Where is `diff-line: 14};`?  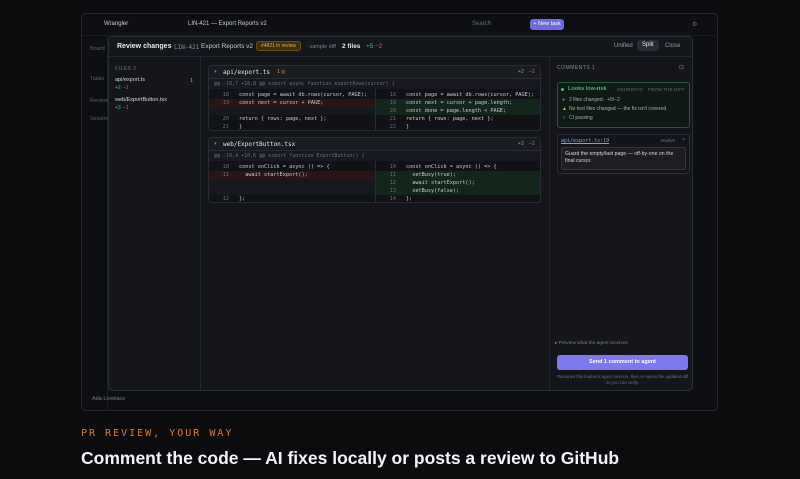
diff-line: 14}; is located at coordinates (458, 198).